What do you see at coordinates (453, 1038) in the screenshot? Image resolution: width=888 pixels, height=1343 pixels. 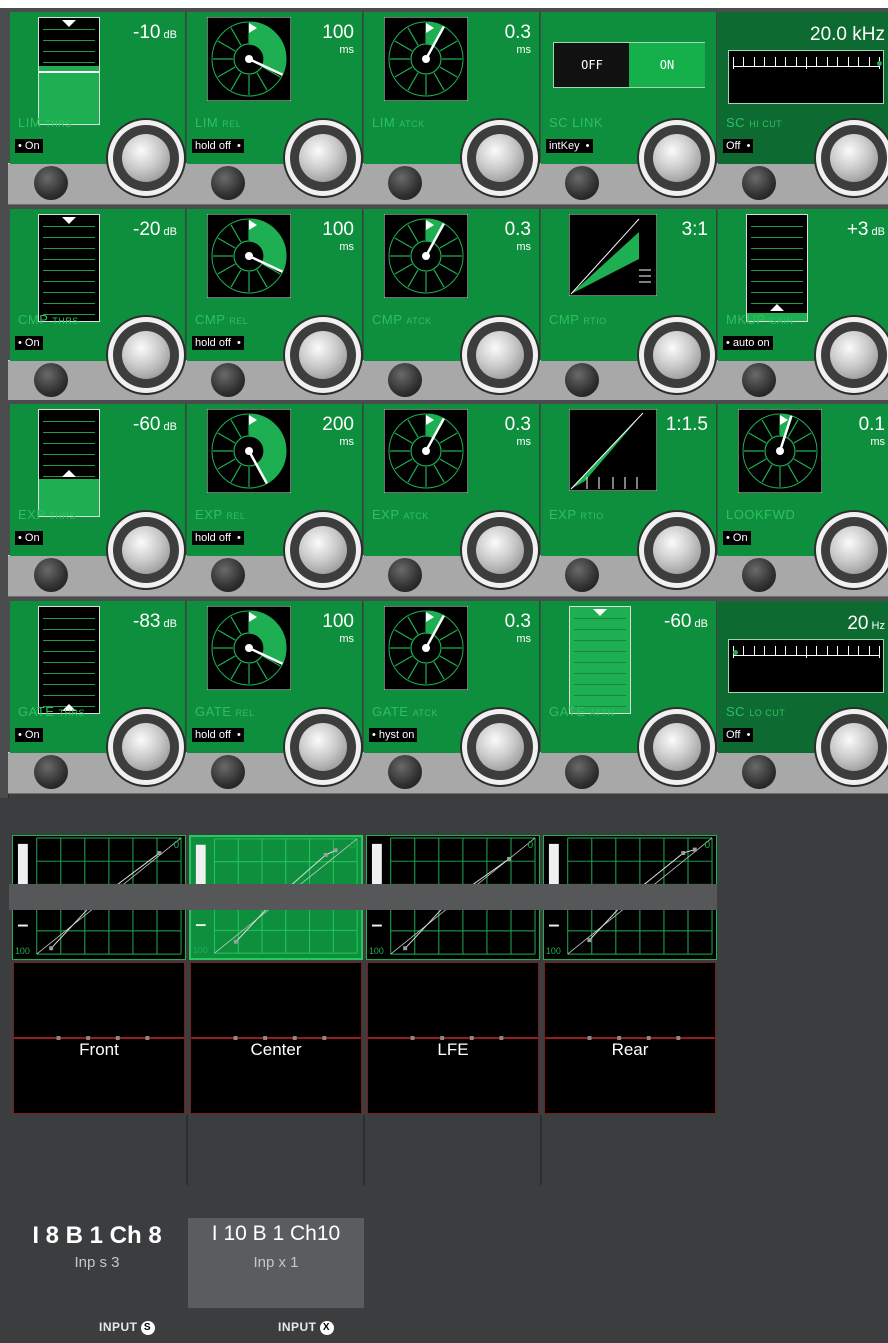 I see `eq-graph-lfe` at bounding box center [453, 1038].